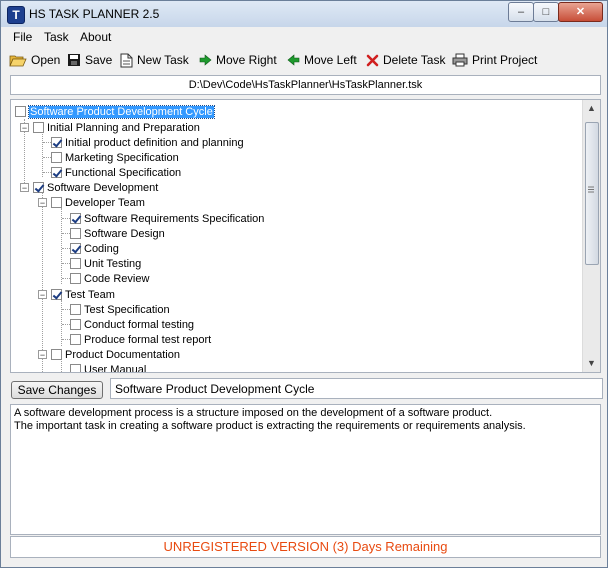 The width and height of the screenshot is (608, 568). I want to click on tree-node: Conduct formal testing, so click(132, 324).